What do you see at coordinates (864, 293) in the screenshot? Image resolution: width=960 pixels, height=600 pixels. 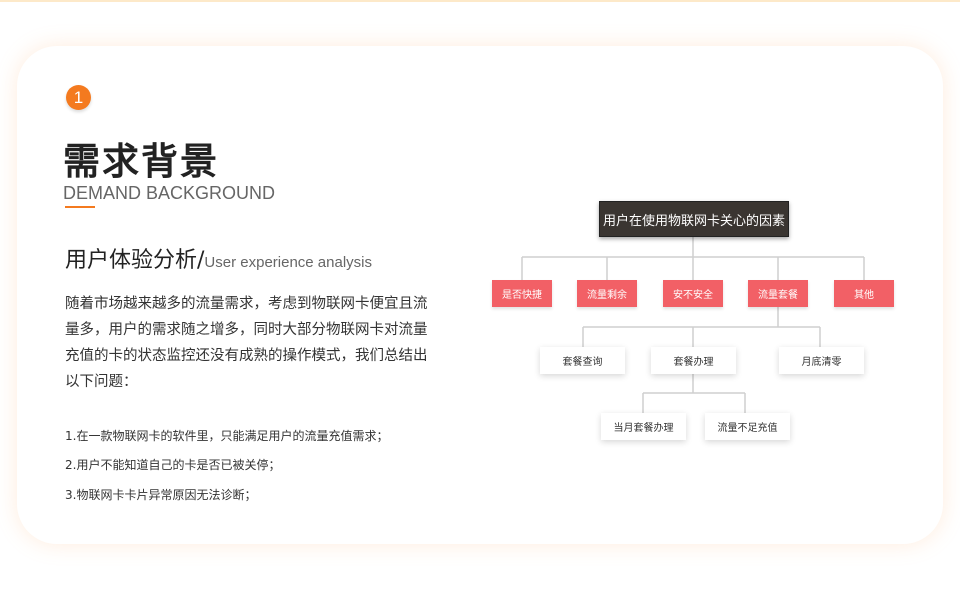 I see `factor-node: 其他` at bounding box center [864, 293].